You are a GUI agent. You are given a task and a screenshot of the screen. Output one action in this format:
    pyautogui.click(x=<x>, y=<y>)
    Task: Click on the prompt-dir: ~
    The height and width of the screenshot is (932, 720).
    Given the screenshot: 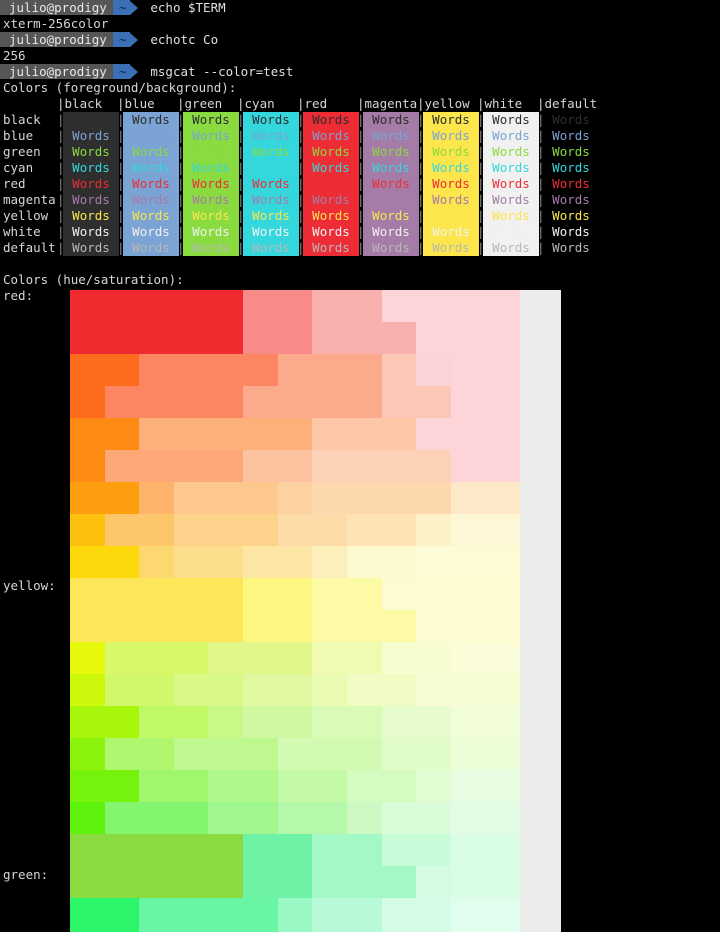 What is the action you would take?
    pyautogui.click(x=121, y=7)
    